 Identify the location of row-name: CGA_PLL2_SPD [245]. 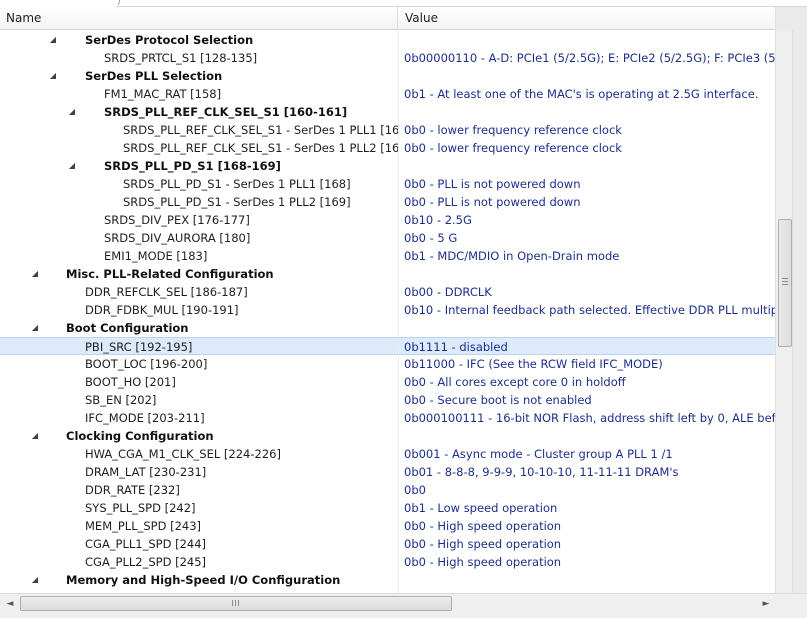
(146, 562).